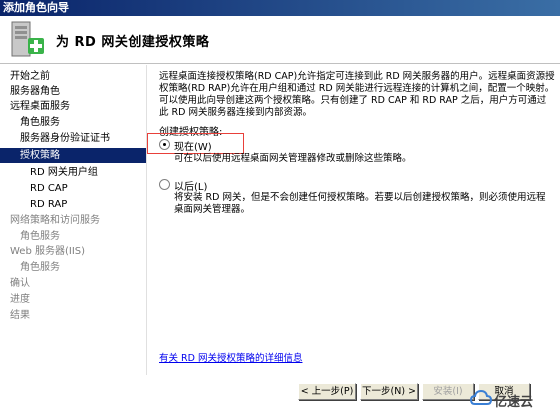  Describe the element at coordinates (280, 8) in the screenshot. I see `window-titlebar: 添加角色向导` at that location.